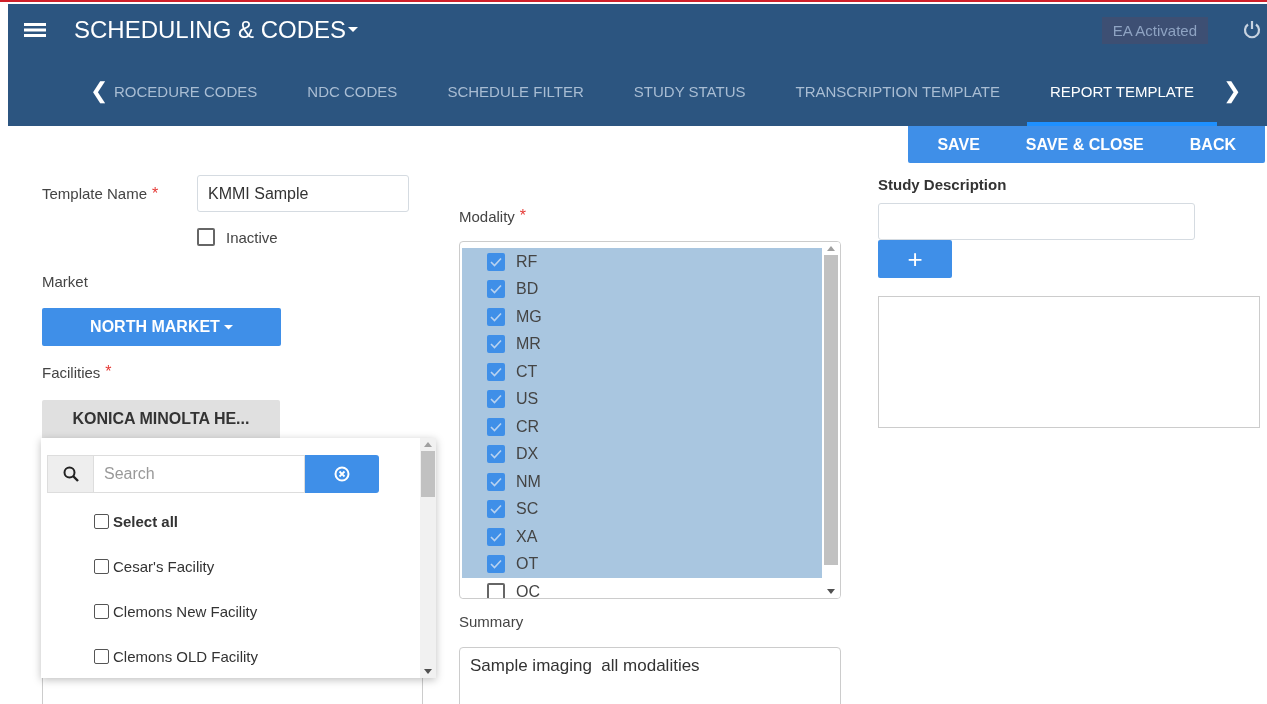 Image resolution: width=1267 pixels, height=704 pixels. I want to click on tab: NDC CODES, so click(352, 91).